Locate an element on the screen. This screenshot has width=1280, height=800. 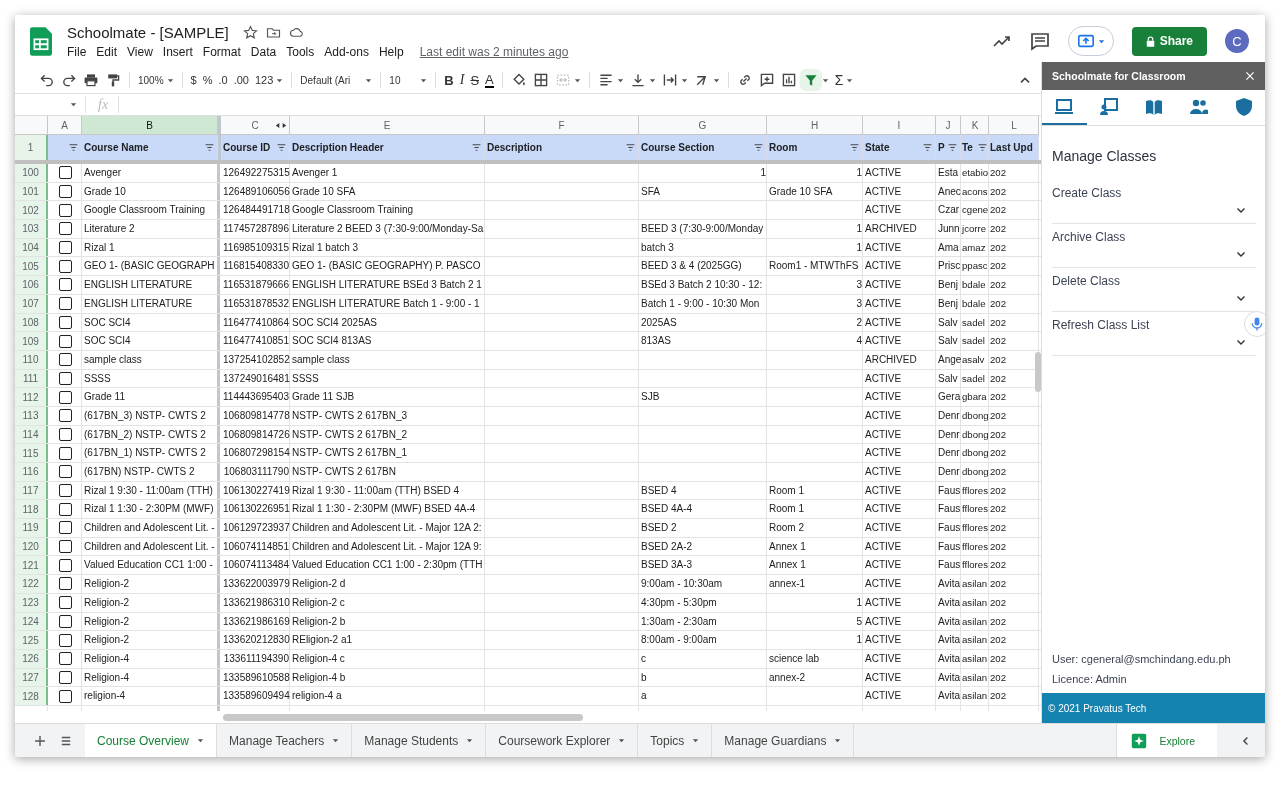
row-number: 109 is located at coordinates (31, 341).